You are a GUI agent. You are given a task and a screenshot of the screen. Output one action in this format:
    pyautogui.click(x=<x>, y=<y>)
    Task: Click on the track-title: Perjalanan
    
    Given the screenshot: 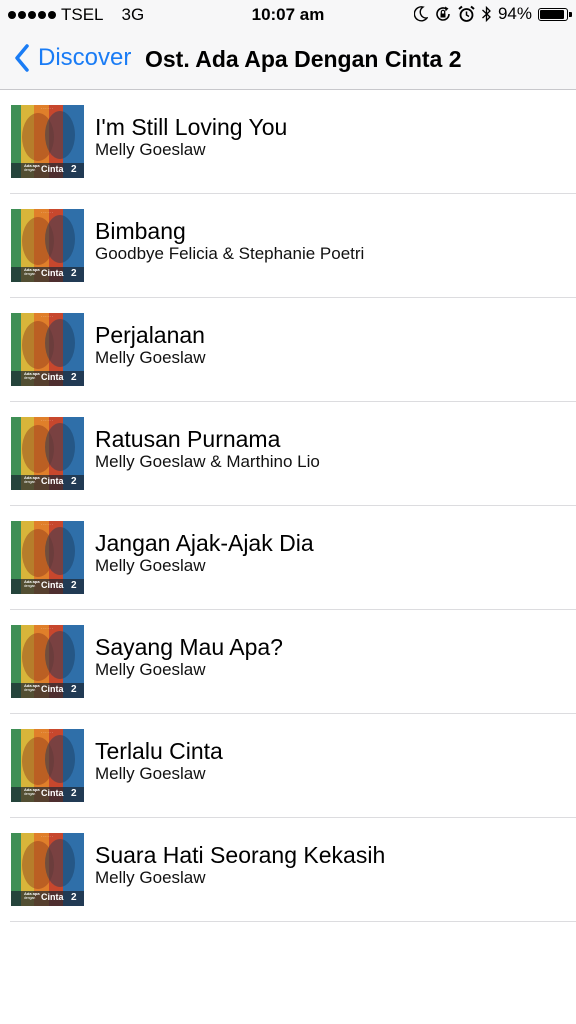 What is the action you would take?
    pyautogui.click(x=150, y=335)
    